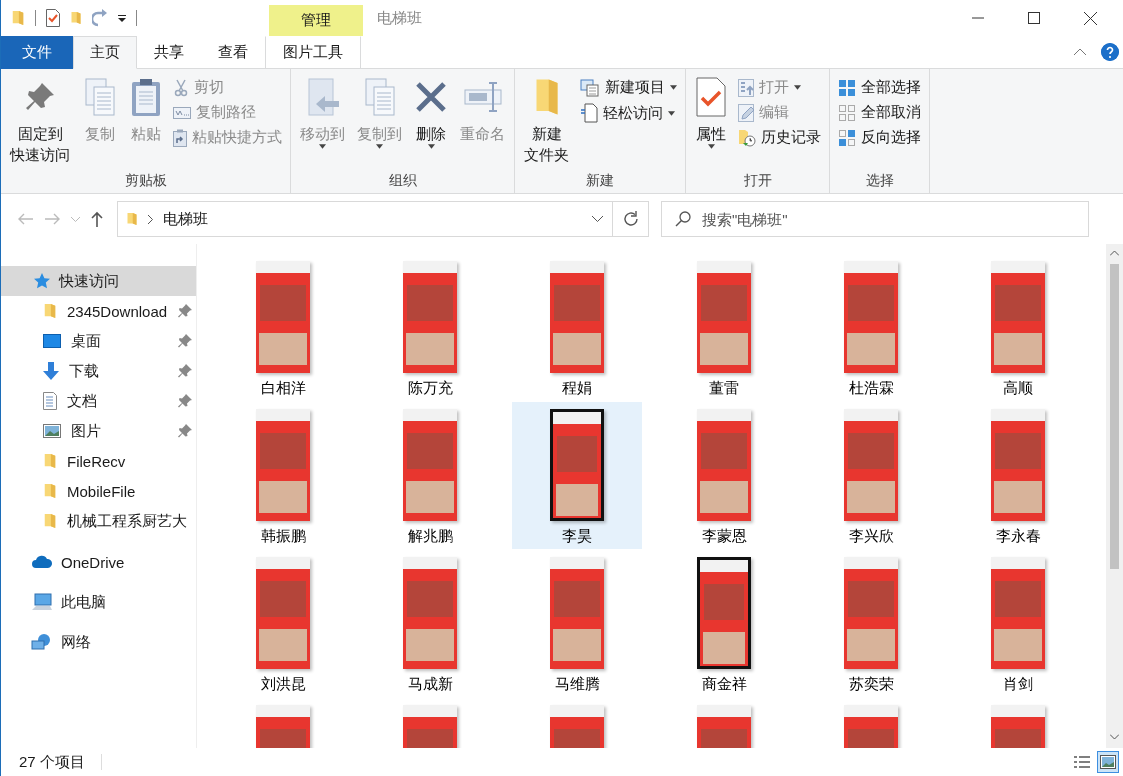 This screenshot has width=1123, height=776. What do you see at coordinates (283, 327) in the screenshot?
I see `file-item: 白相洋` at bounding box center [283, 327].